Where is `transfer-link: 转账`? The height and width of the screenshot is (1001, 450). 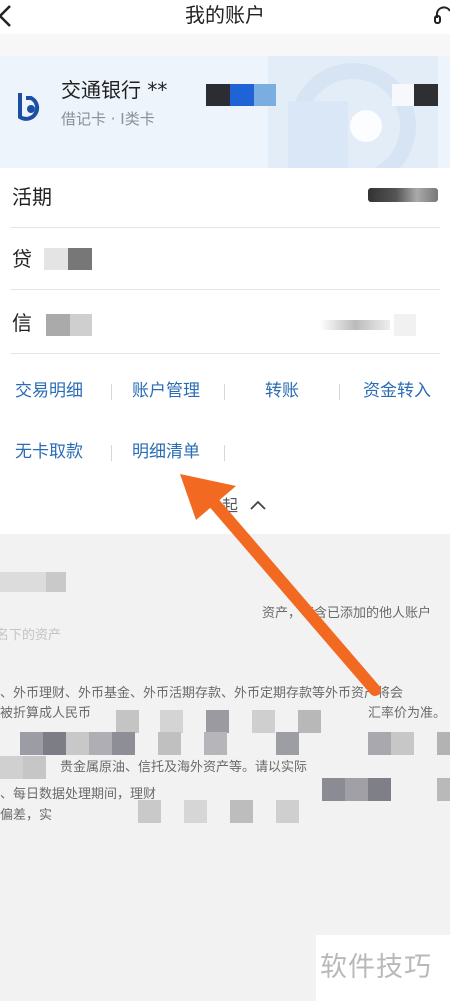 transfer-link: 转账 is located at coordinates (282, 391).